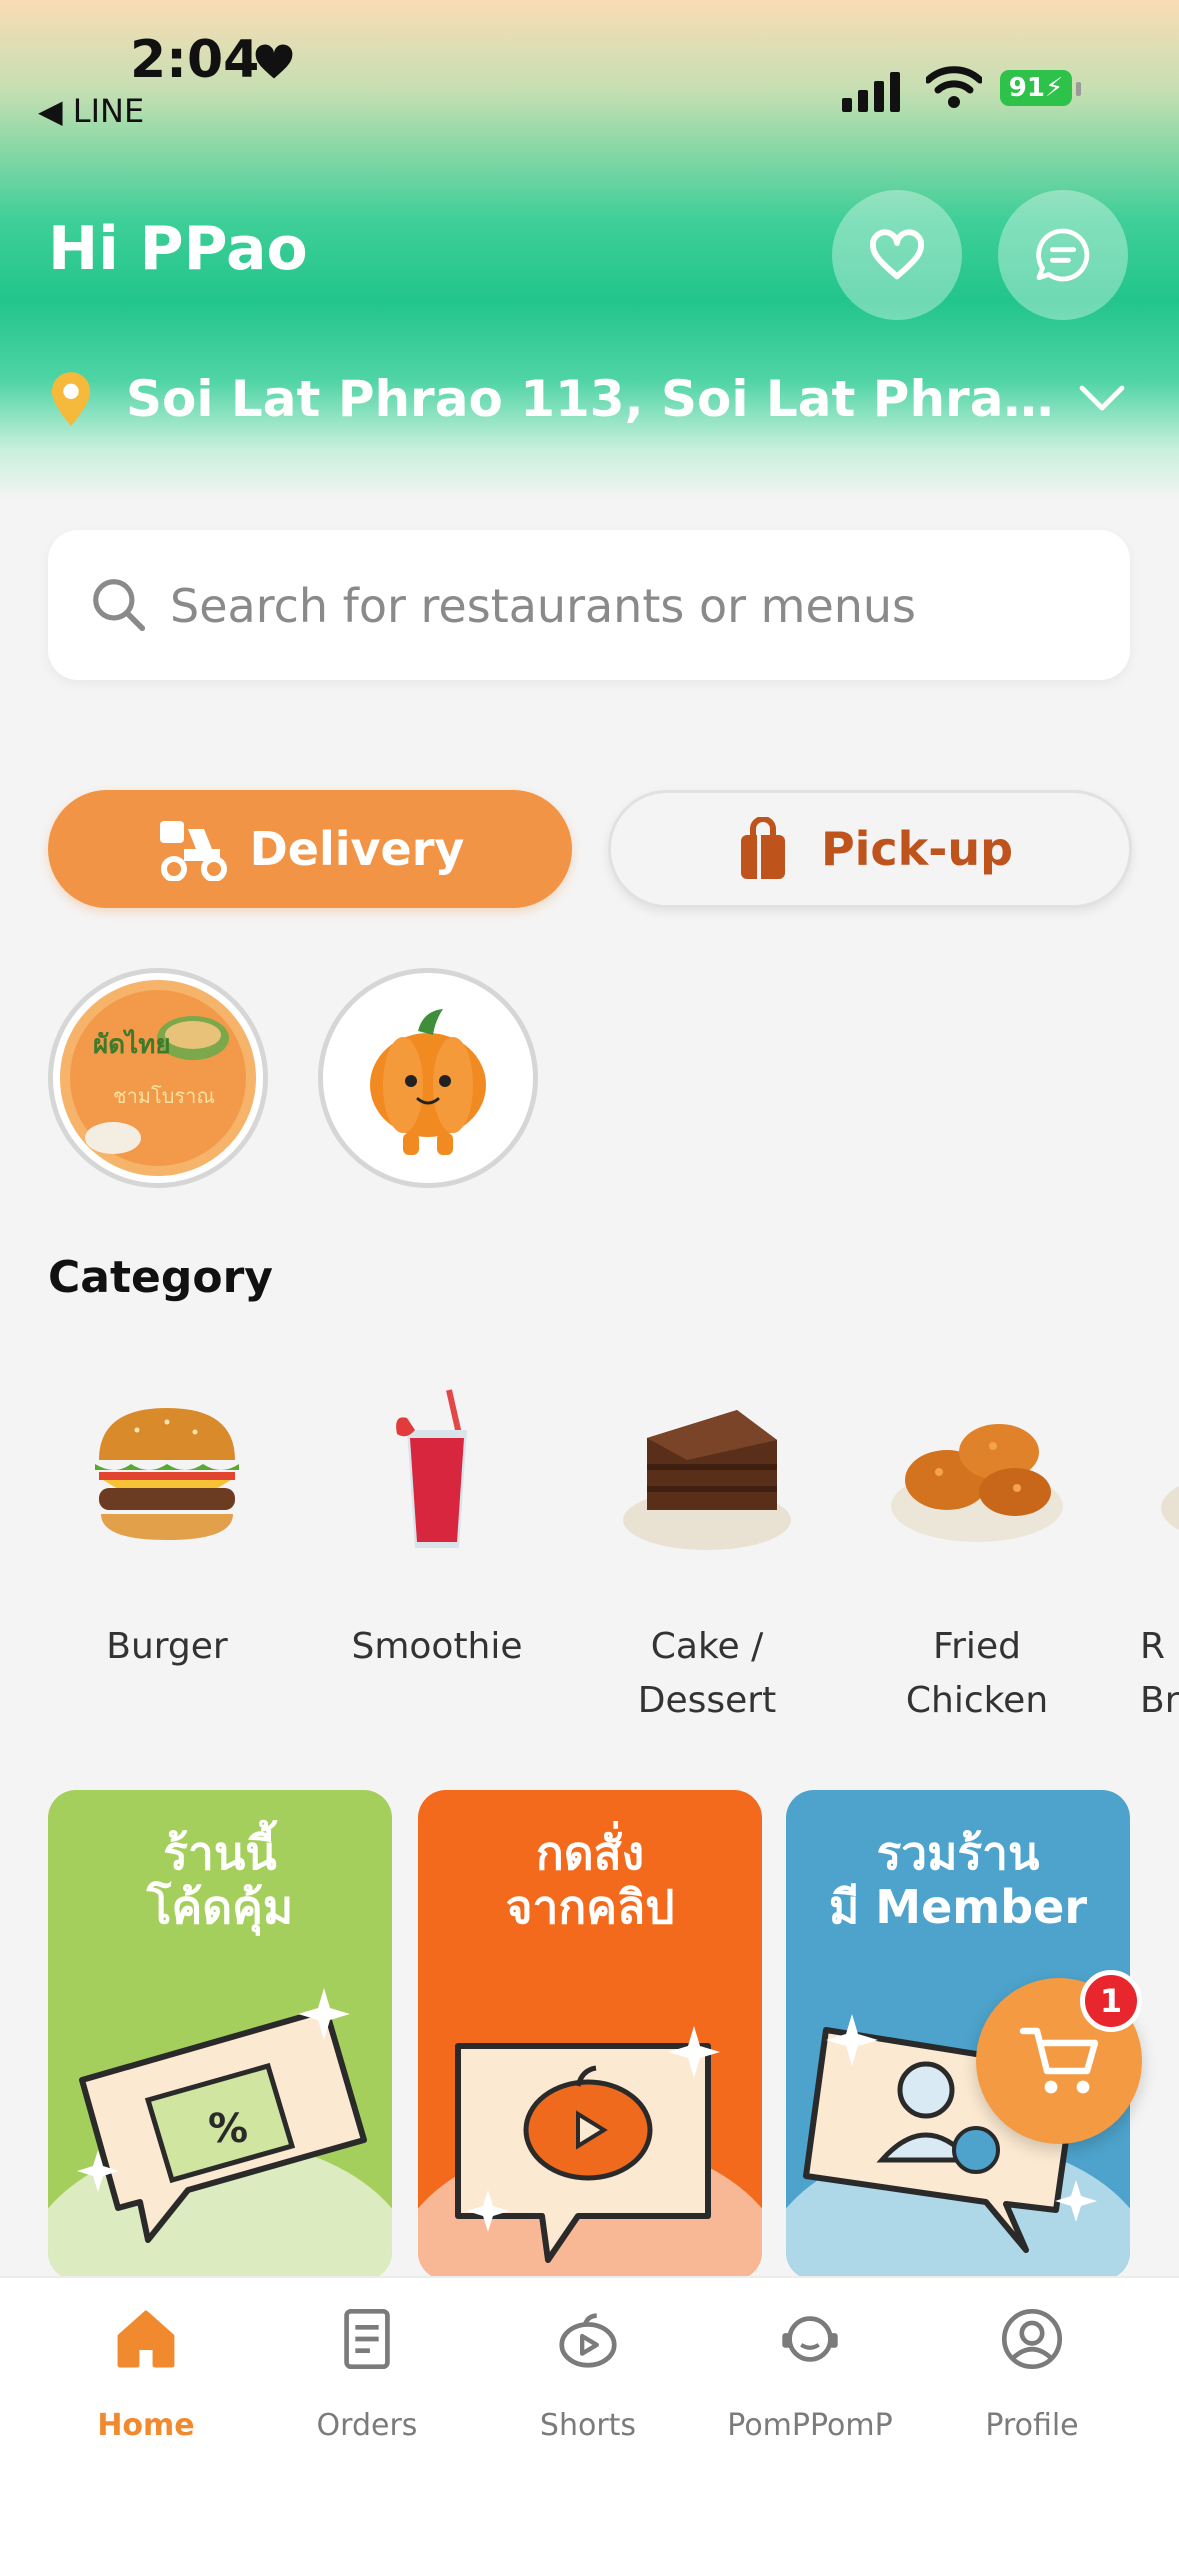  What do you see at coordinates (357, 849) in the screenshot?
I see `delivery-mode-label: Delivery` at bounding box center [357, 849].